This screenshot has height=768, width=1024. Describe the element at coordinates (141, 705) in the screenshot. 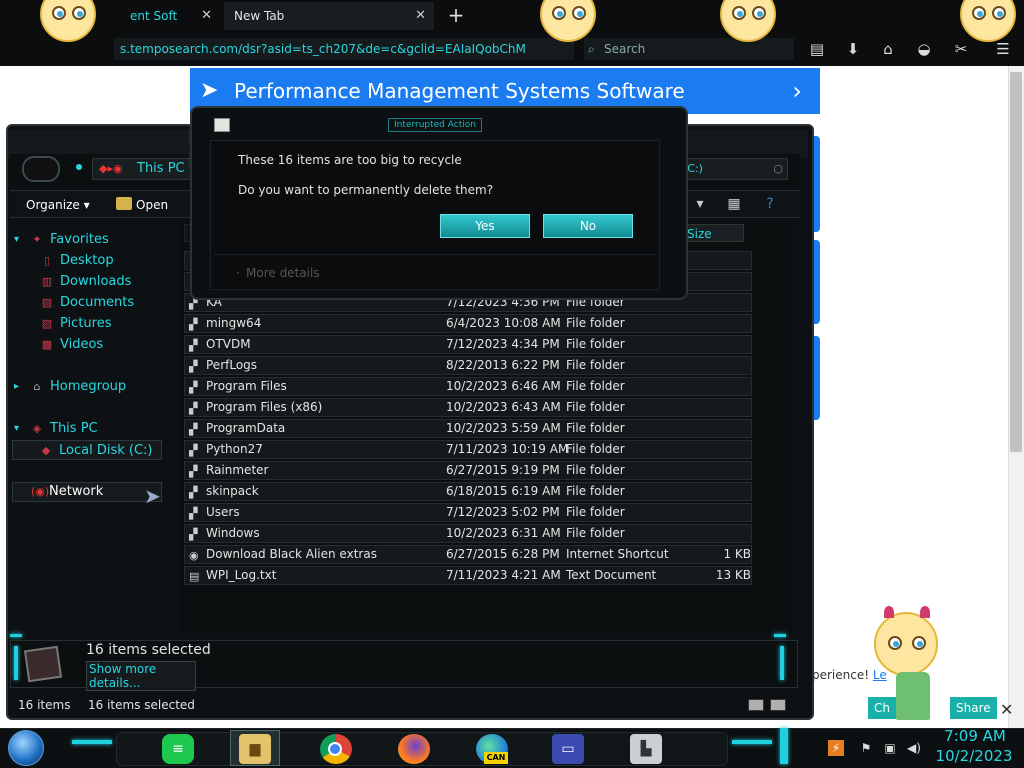

I see `selected-count: 16 items selected` at that location.